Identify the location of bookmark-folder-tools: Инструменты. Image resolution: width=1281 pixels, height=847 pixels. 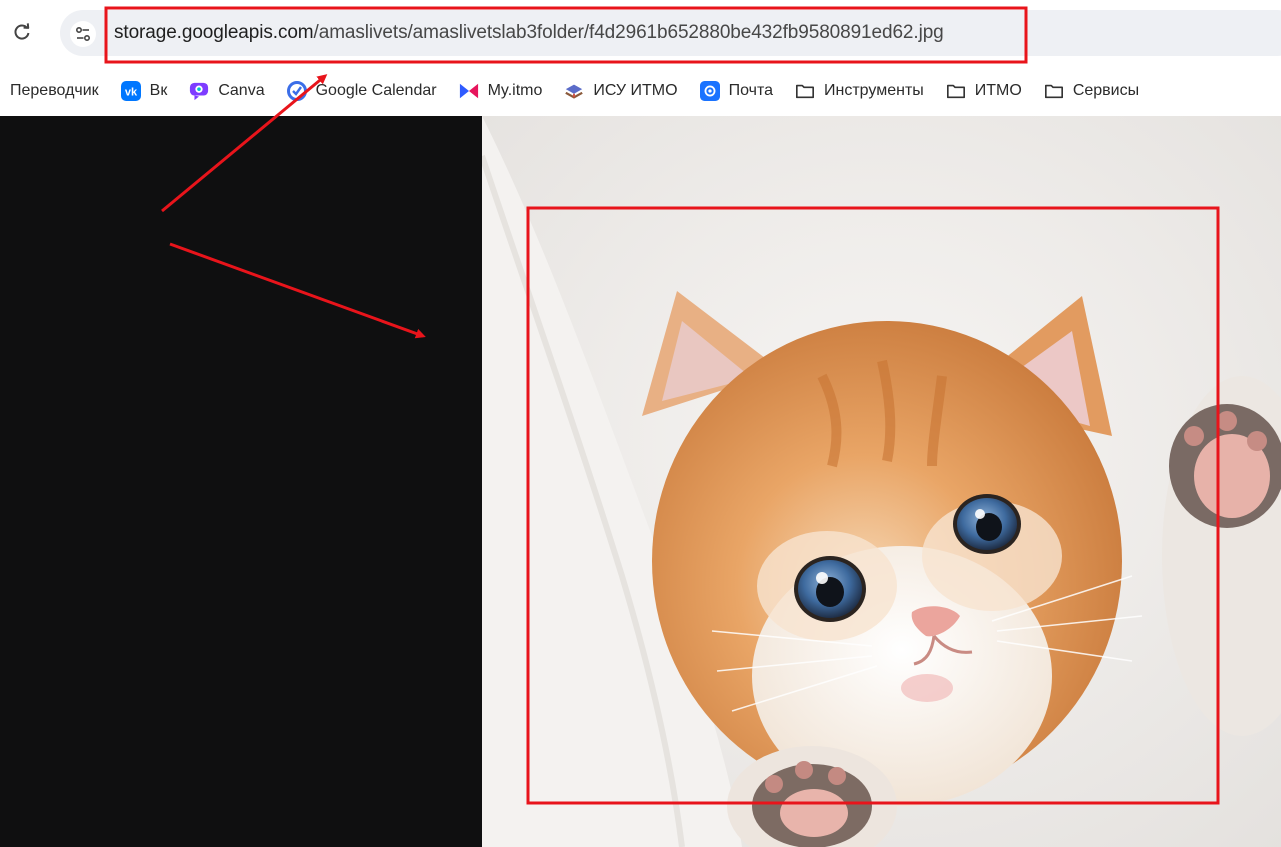
(859, 91).